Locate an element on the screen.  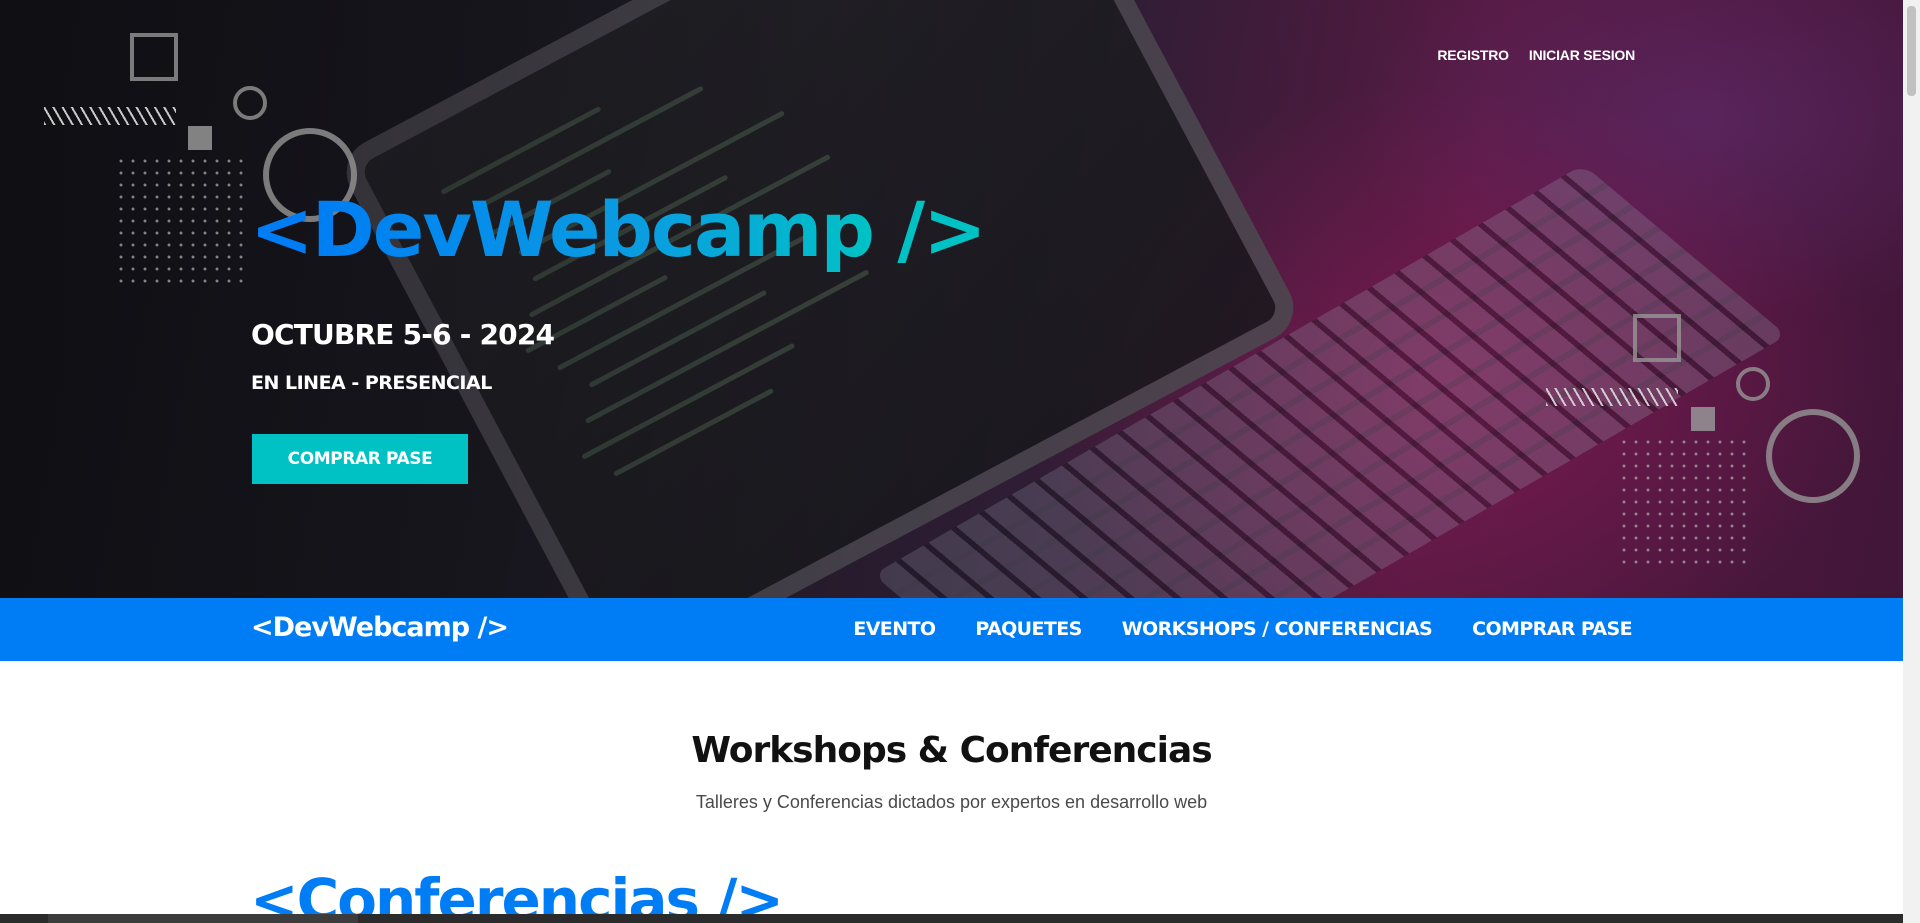
hero-logo-open: < is located at coordinates (282, 229).